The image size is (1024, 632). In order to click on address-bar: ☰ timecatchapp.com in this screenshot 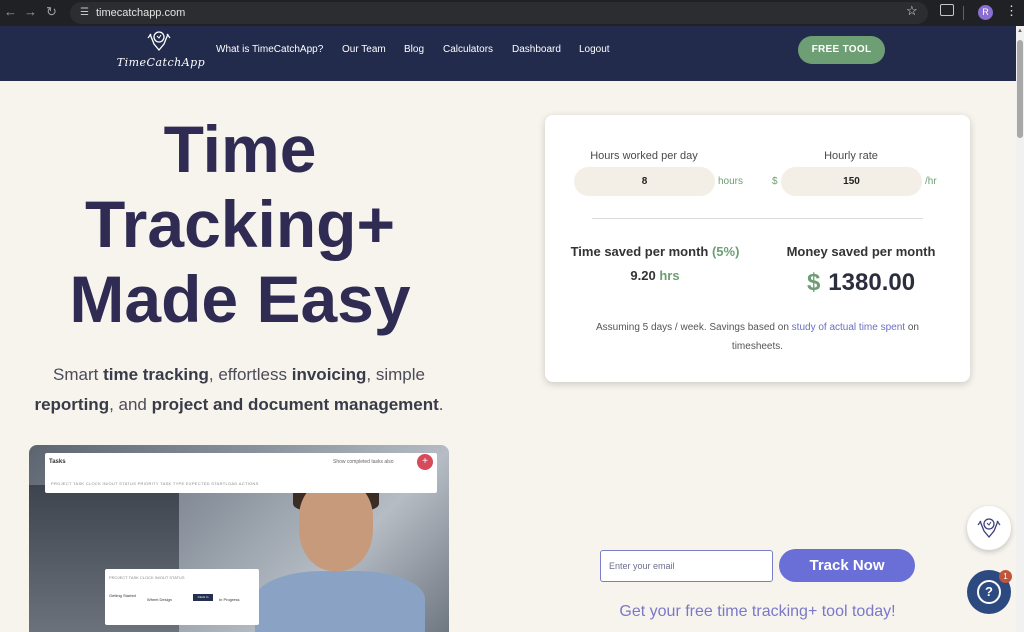, I will do `click(499, 13)`.